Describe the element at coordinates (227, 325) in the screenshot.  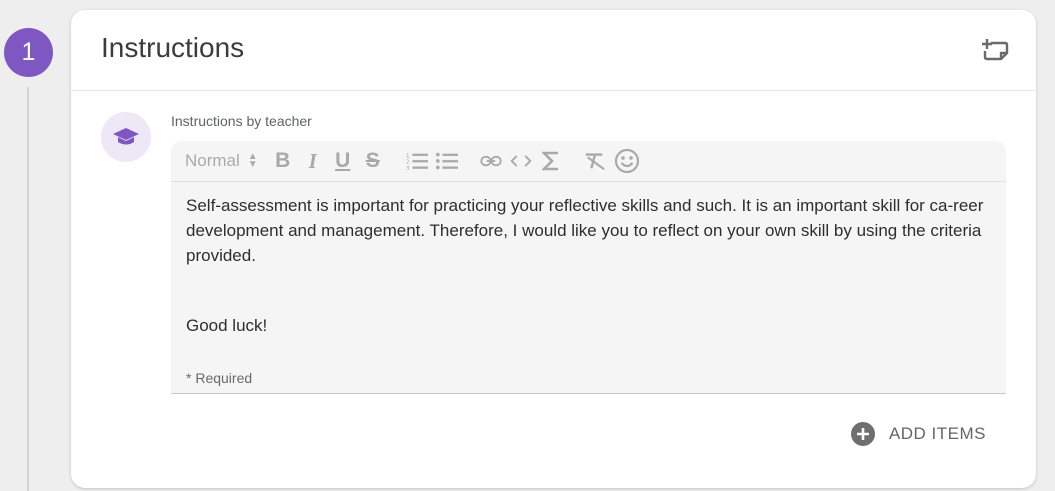
I see `instruction-paragraph: Good luck!` at that location.